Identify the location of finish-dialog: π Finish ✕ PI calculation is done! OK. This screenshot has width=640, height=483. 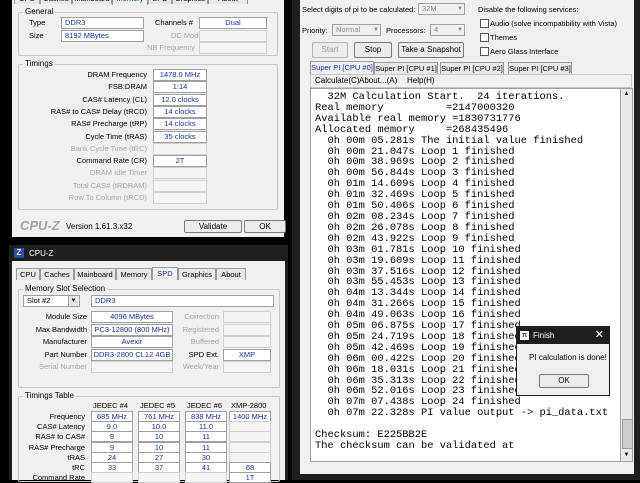
(563, 361).